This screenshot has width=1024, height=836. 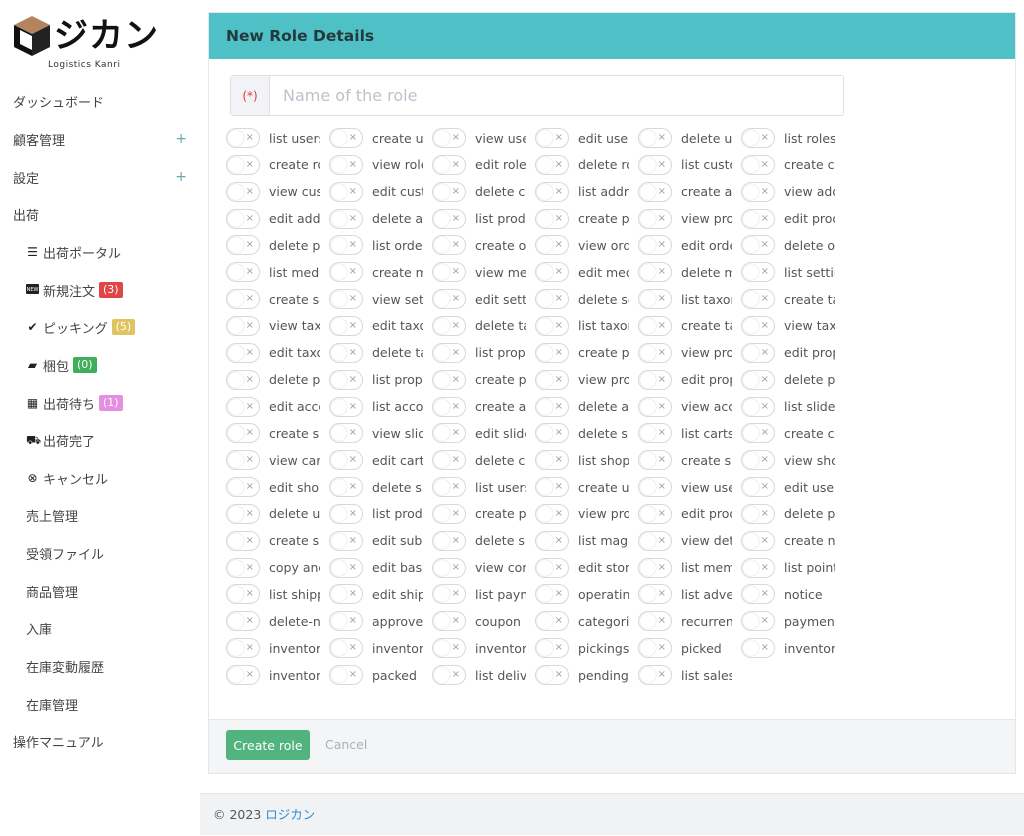 I want to click on permission-toggle-item: create subscriptions, so click(x=276, y=541).